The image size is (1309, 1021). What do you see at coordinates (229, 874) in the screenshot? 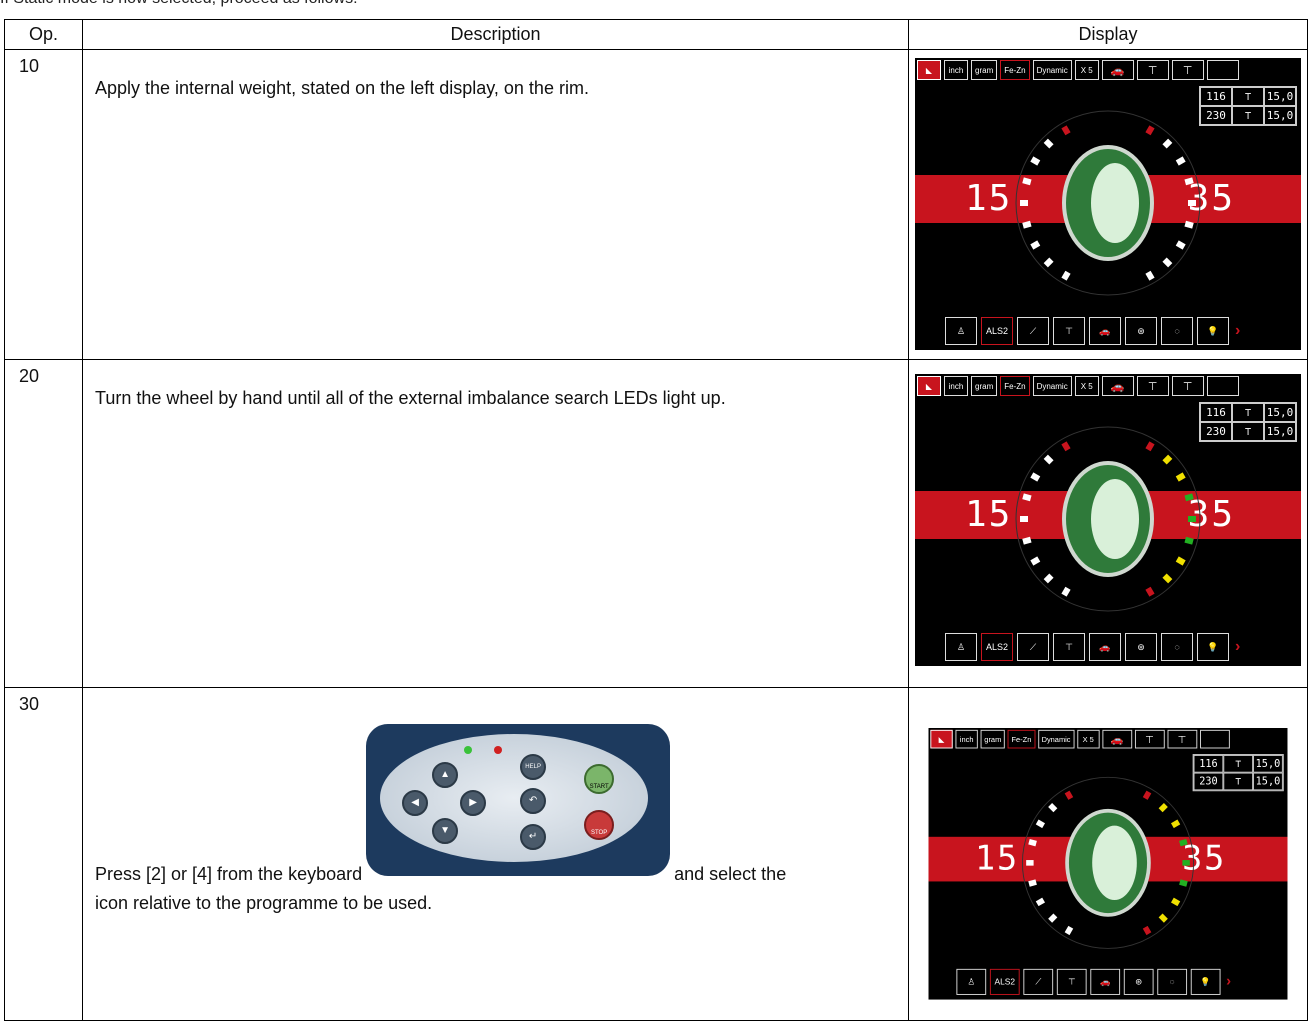
I see `desc-text-before: Press [2] or [4] from the keyboard` at bounding box center [229, 874].